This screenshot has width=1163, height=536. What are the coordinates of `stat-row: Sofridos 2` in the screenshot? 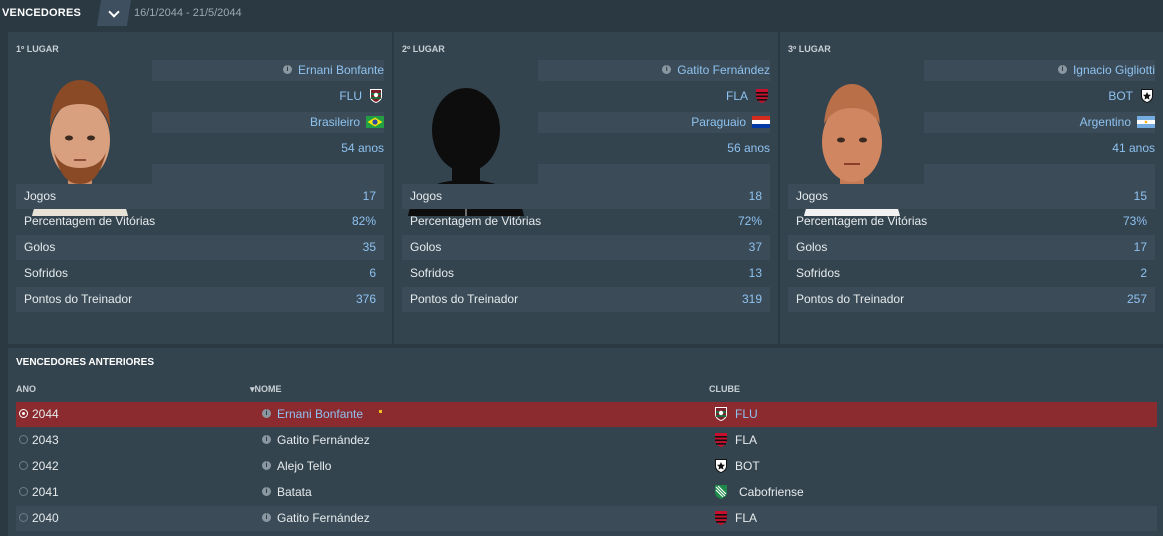 It's located at (971, 273).